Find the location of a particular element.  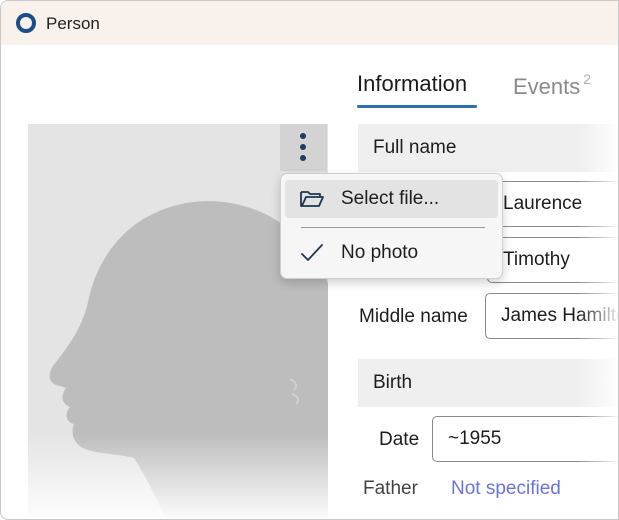

tab-events-label: Events is located at coordinates (547, 86).